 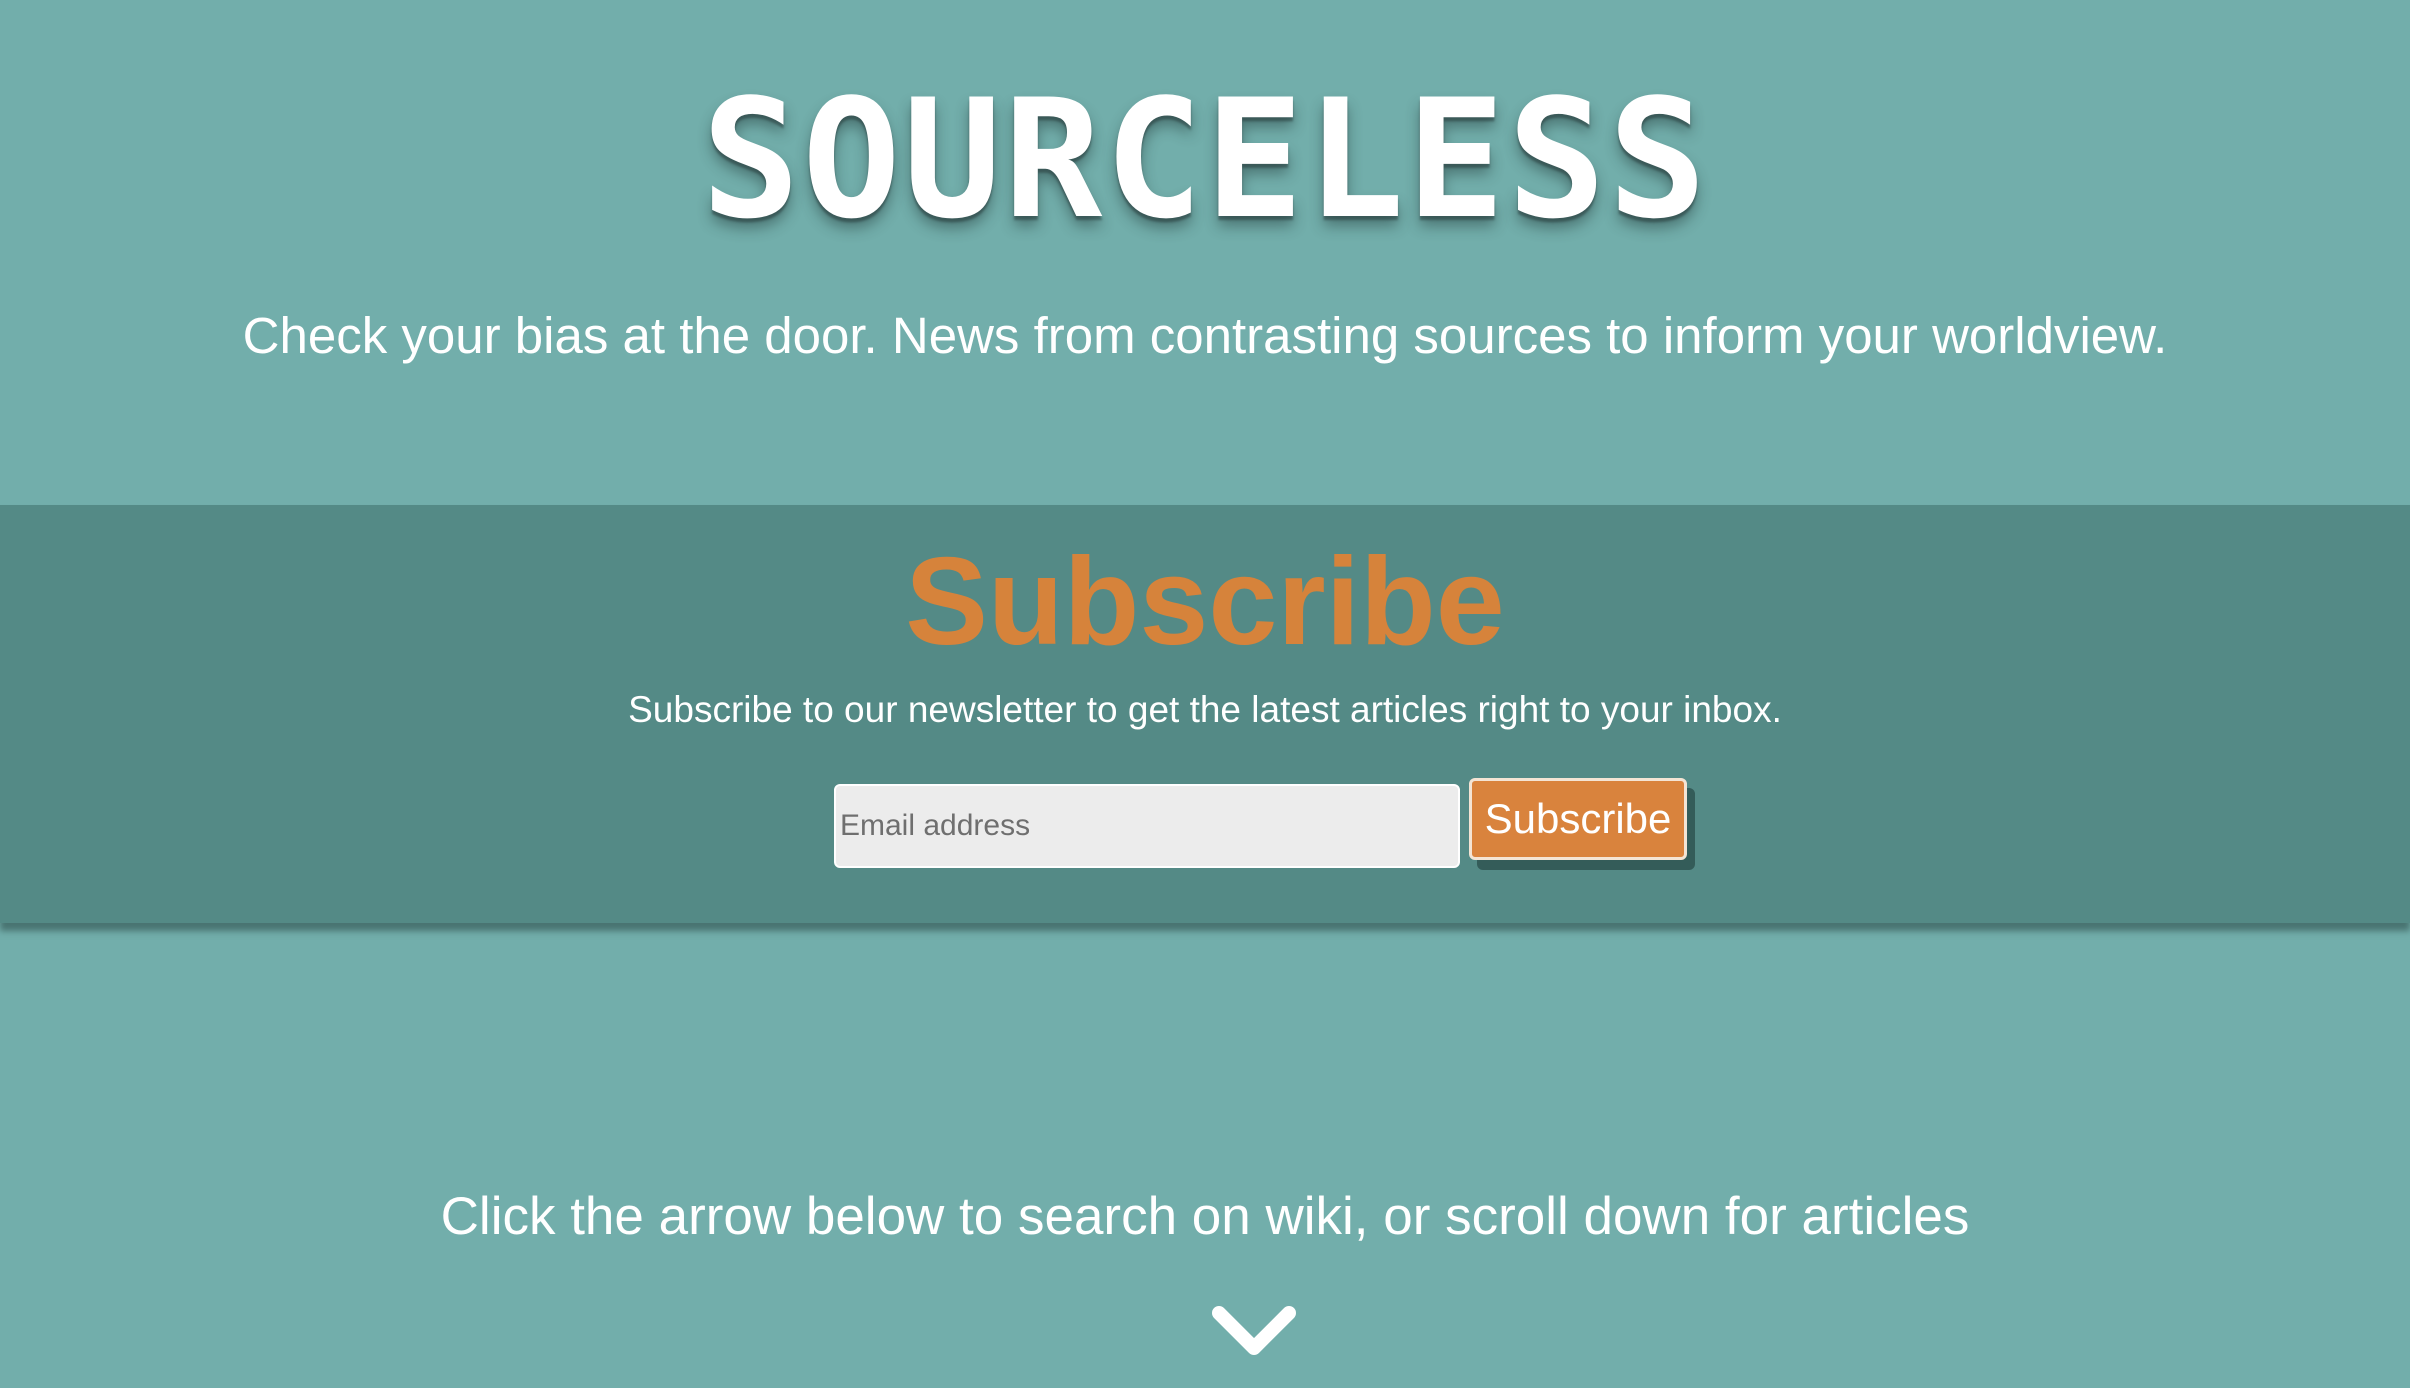 I want to click on subscribe-button: Subscribe, so click(x=1578, y=819).